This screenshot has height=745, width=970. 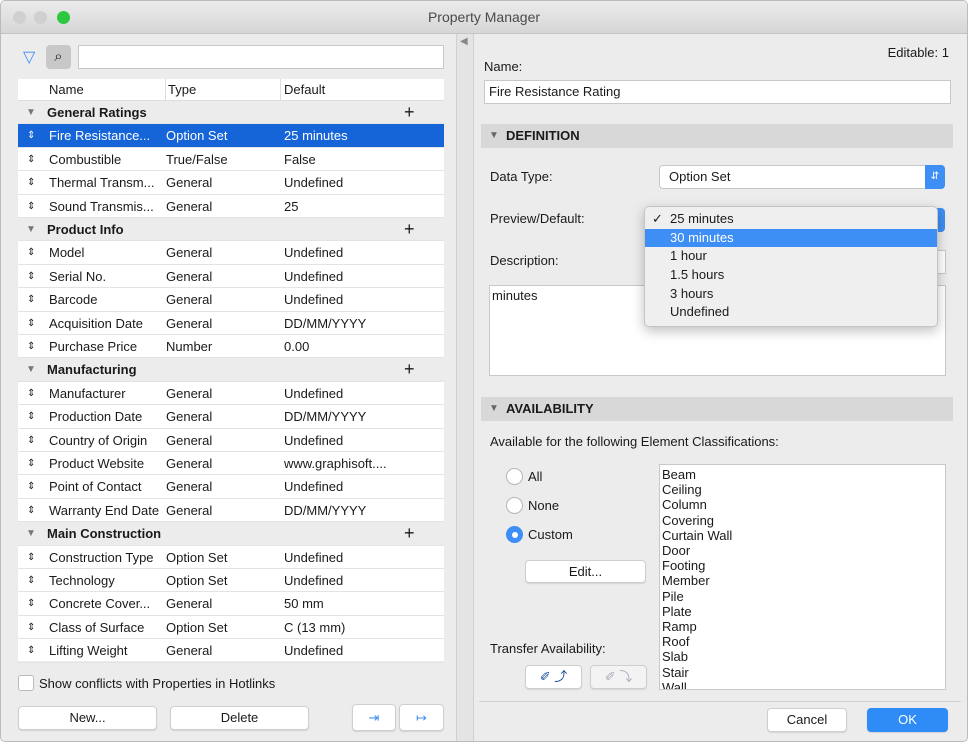 I want to click on dropdown-option: 3 hours, so click(x=791, y=294).